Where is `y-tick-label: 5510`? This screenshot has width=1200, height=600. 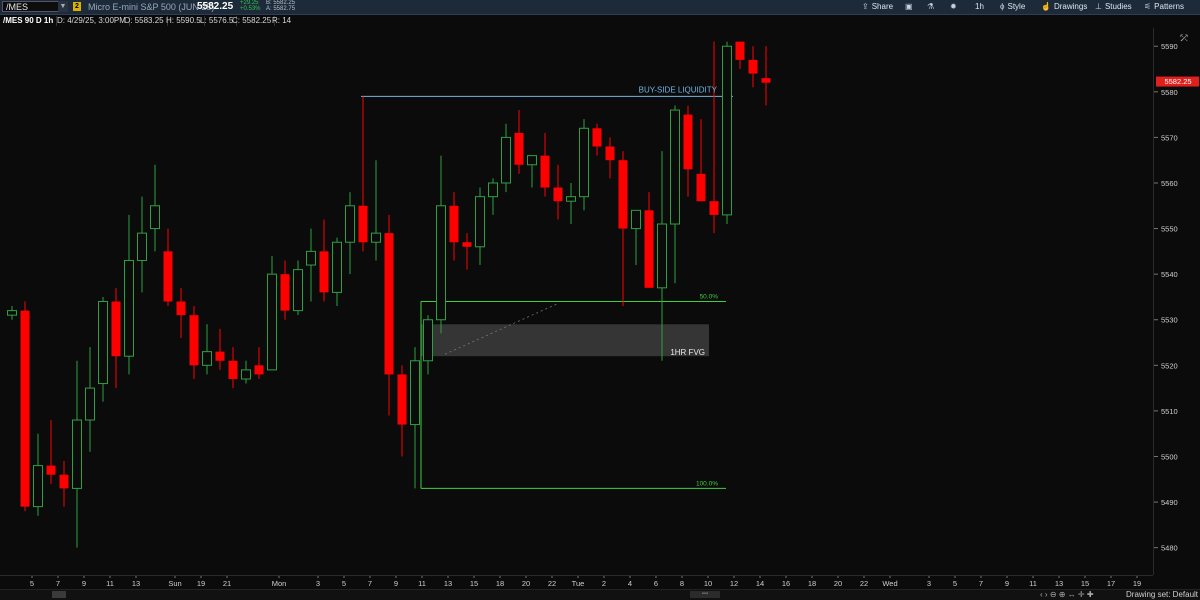
y-tick-label: 5510 is located at coordinates (1169, 411).